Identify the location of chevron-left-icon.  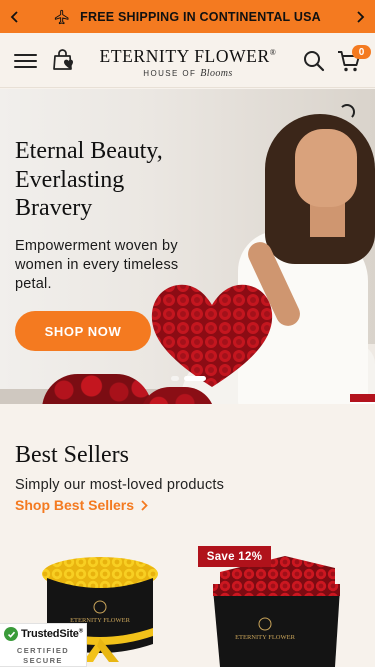
(14, 16).